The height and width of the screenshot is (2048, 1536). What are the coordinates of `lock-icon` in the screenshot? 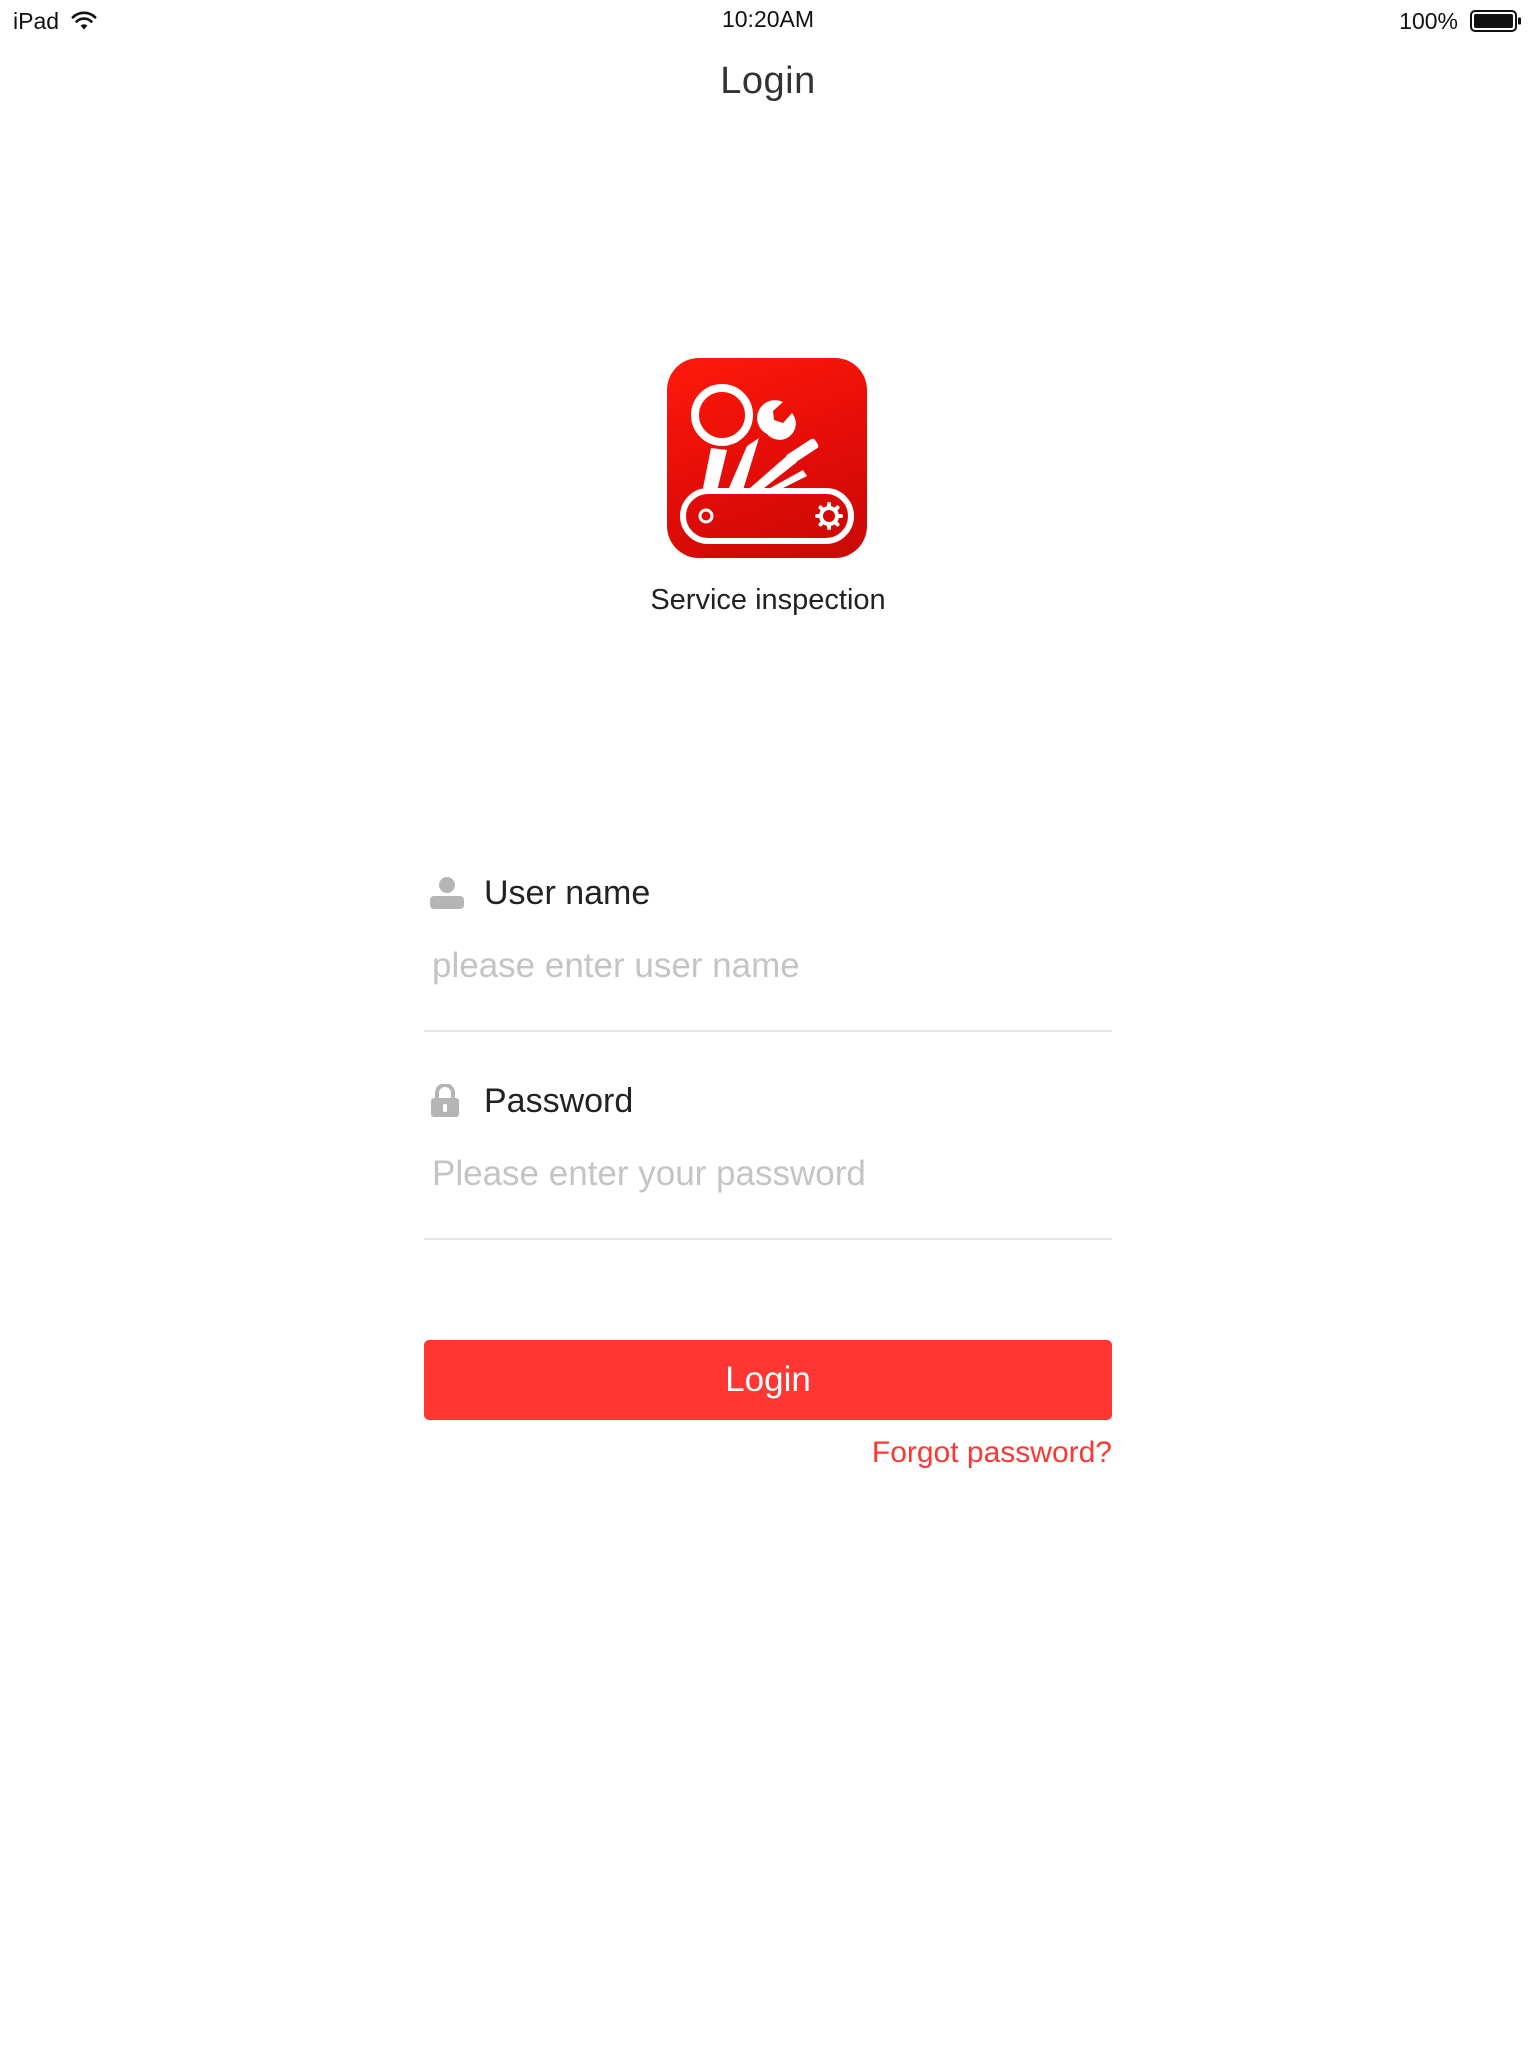 It's located at (448, 1101).